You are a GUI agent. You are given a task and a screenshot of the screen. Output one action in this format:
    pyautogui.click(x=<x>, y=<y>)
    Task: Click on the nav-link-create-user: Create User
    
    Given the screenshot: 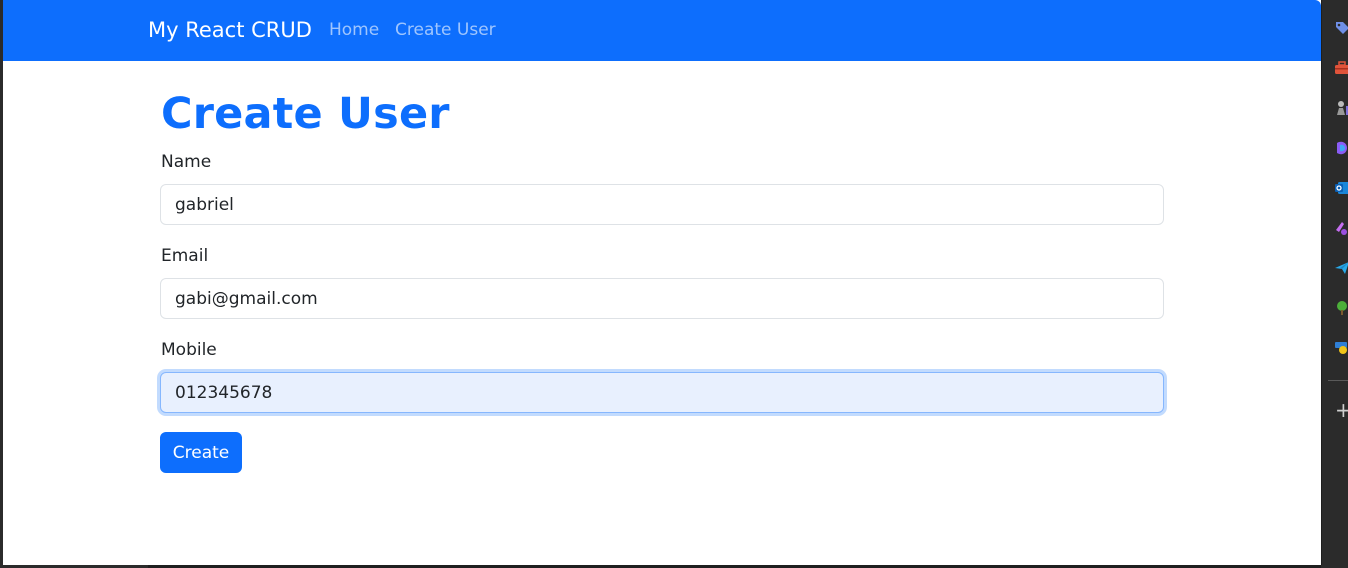 What is the action you would take?
    pyautogui.click(x=445, y=30)
    